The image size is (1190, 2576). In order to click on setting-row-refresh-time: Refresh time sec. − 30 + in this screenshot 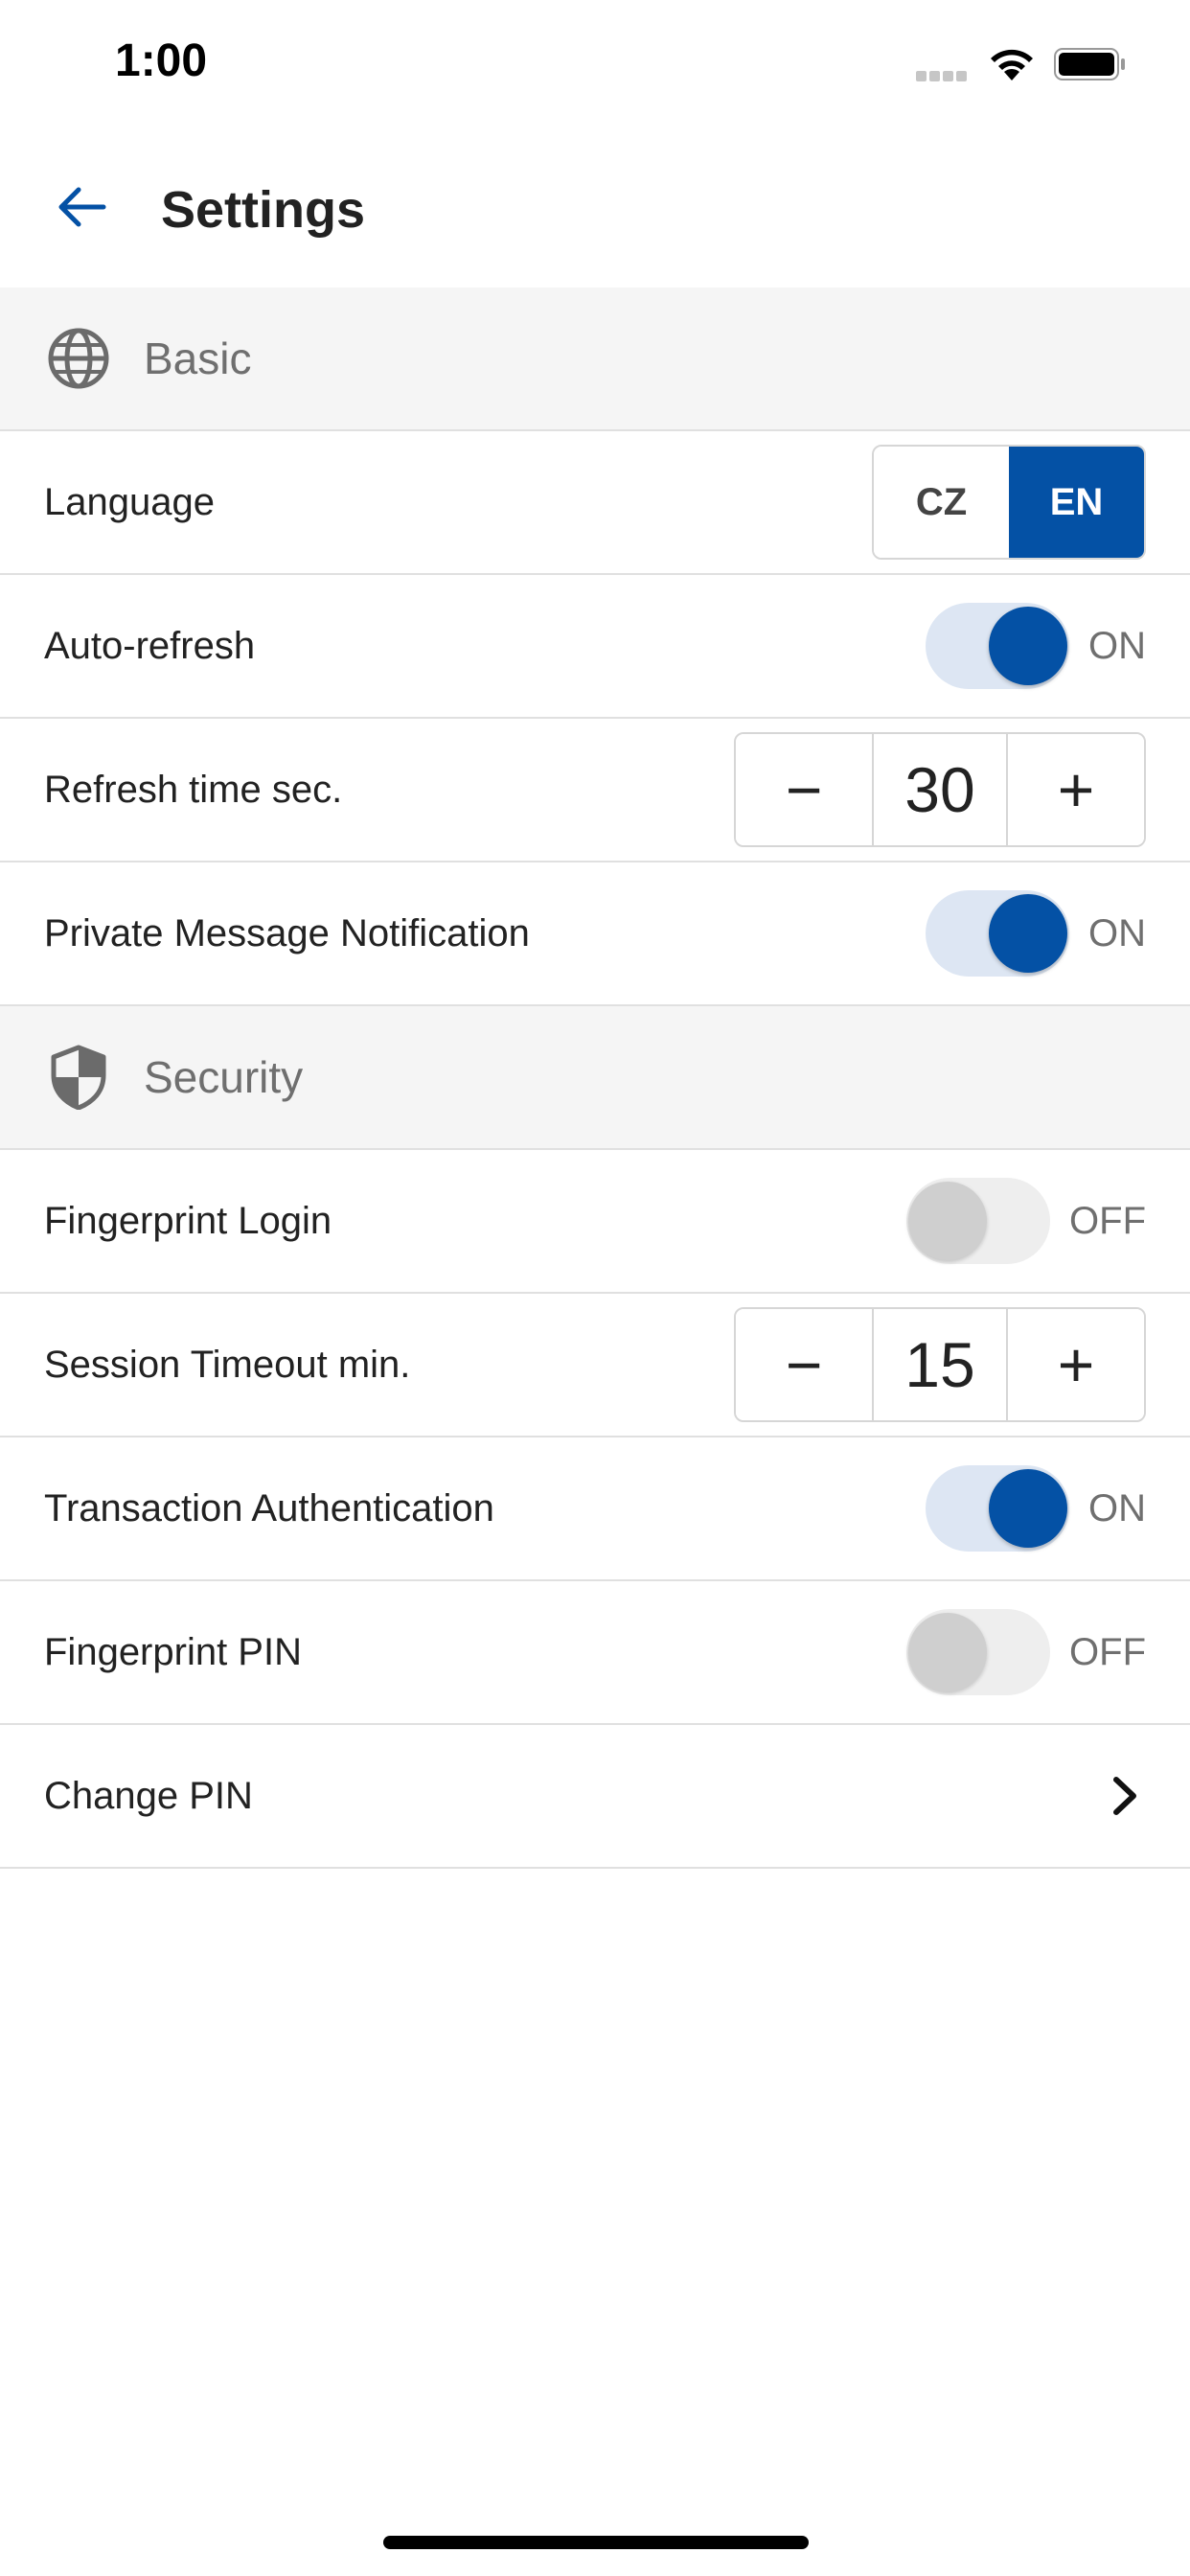, I will do `click(595, 790)`.